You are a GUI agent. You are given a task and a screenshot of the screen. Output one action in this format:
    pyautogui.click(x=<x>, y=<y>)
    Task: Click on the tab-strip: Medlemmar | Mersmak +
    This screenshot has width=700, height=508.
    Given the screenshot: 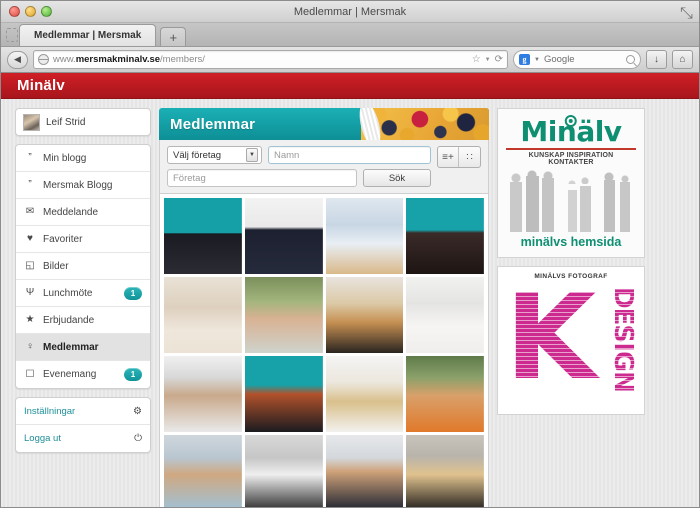 What is the action you would take?
    pyautogui.click(x=350, y=35)
    